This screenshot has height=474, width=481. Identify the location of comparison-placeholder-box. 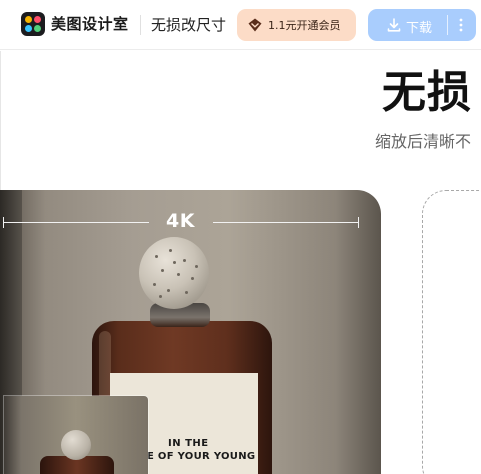
(451, 332).